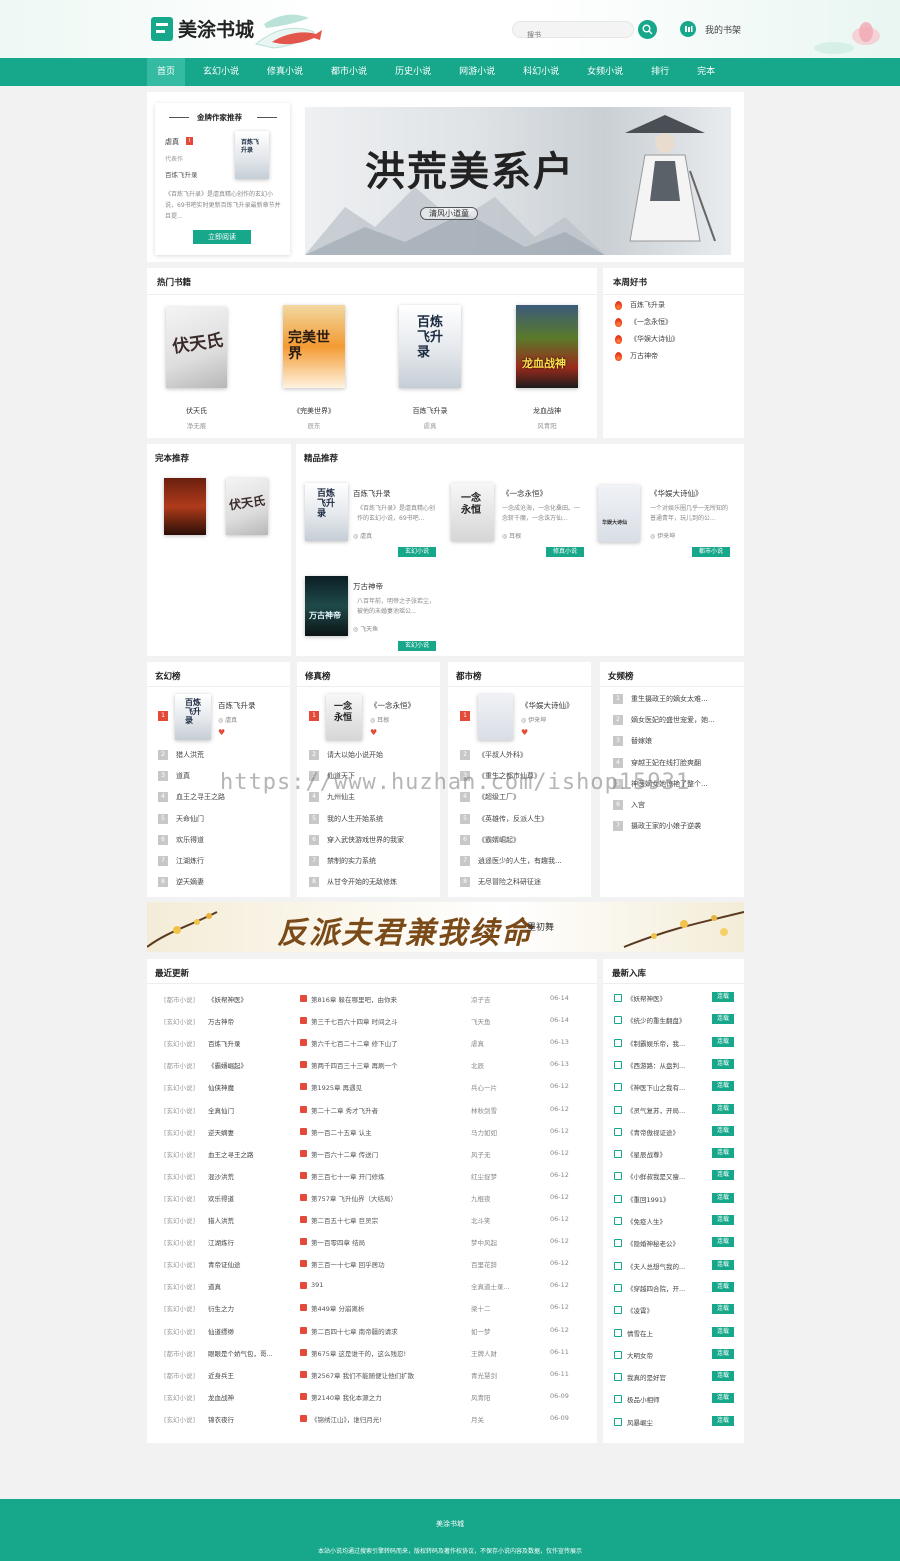 Image resolution: width=900 pixels, height=1561 pixels. What do you see at coordinates (445, 927) in the screenshot?
I see `ad-banner: 反派夫君兼我续命 墨初舞` at bounding box center [445, 927].